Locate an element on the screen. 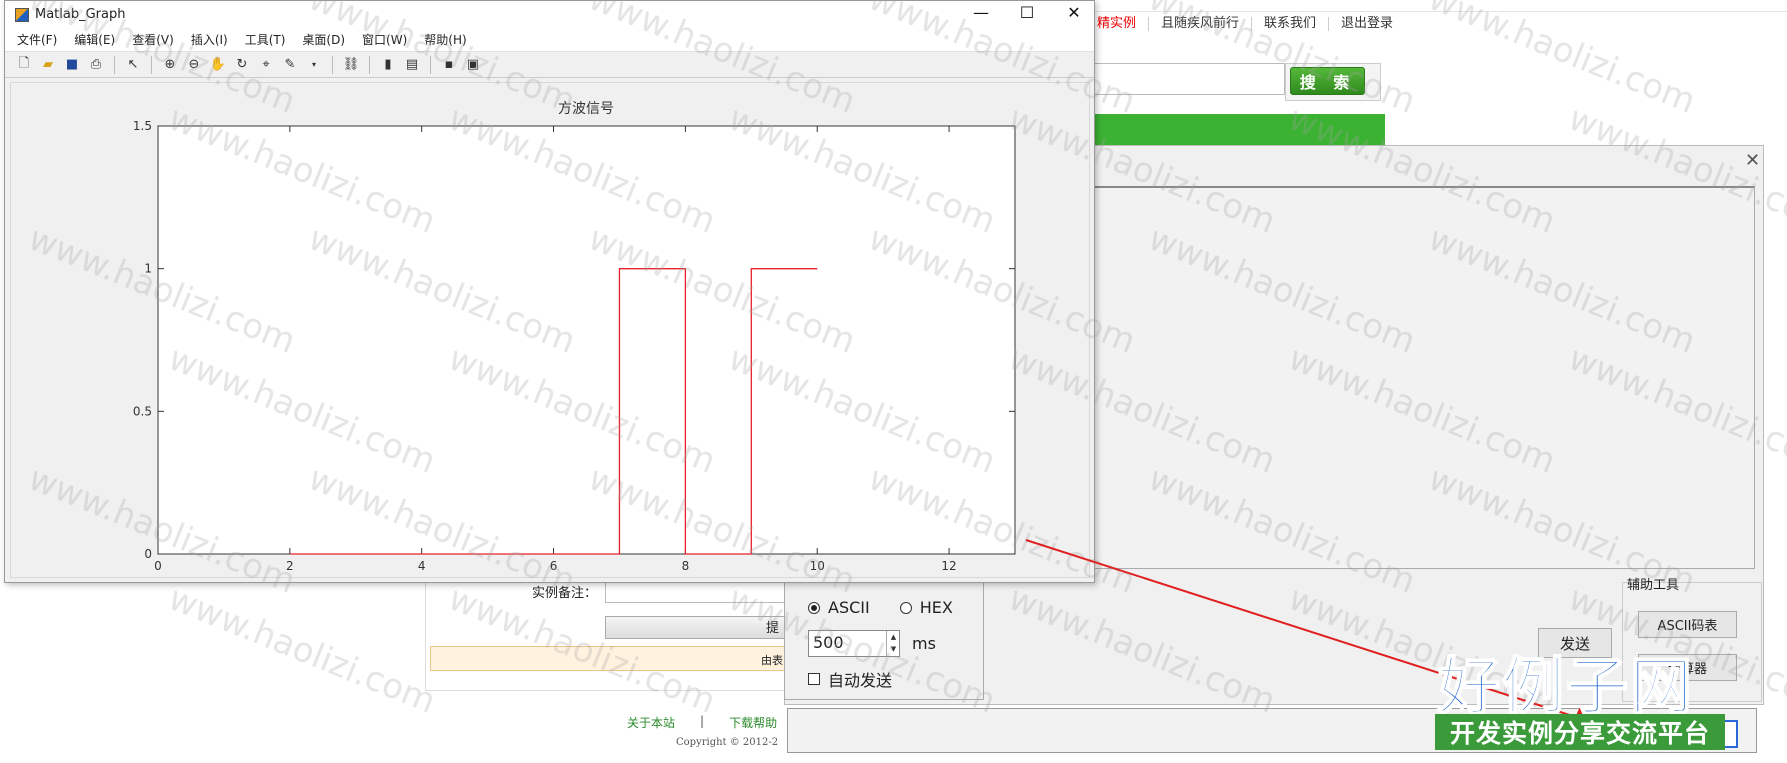 Image resolution: width=1787 pixels, height=763 pixels. radio-checked-icon is located at coordinates (814, 607).